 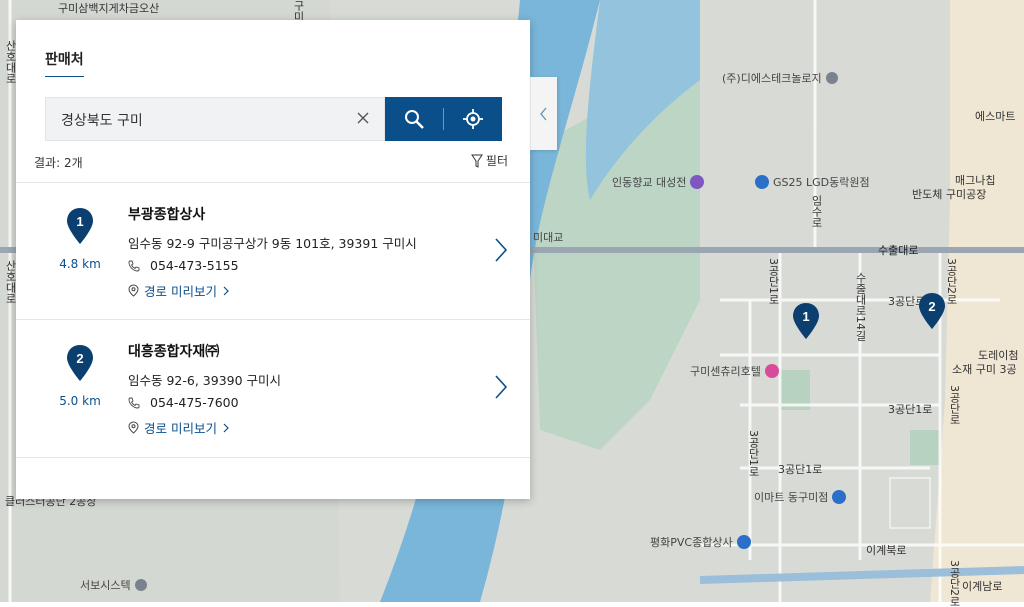 I want to click on shopping-icon, so click(x=839, y=497).